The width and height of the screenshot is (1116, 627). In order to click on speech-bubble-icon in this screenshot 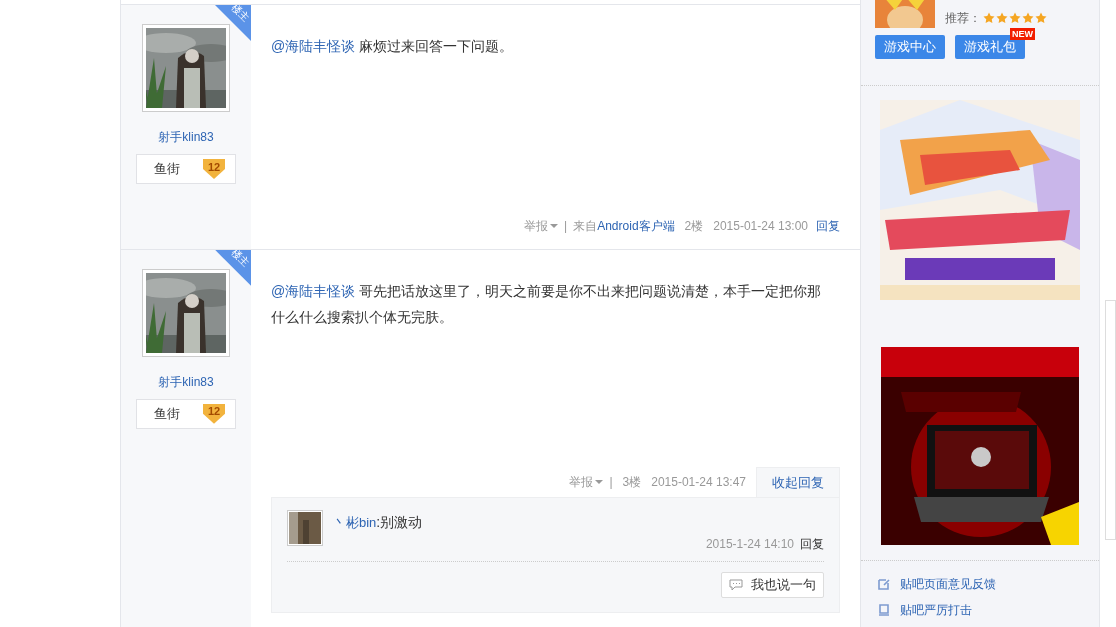, I will do `click(736, 585)`.